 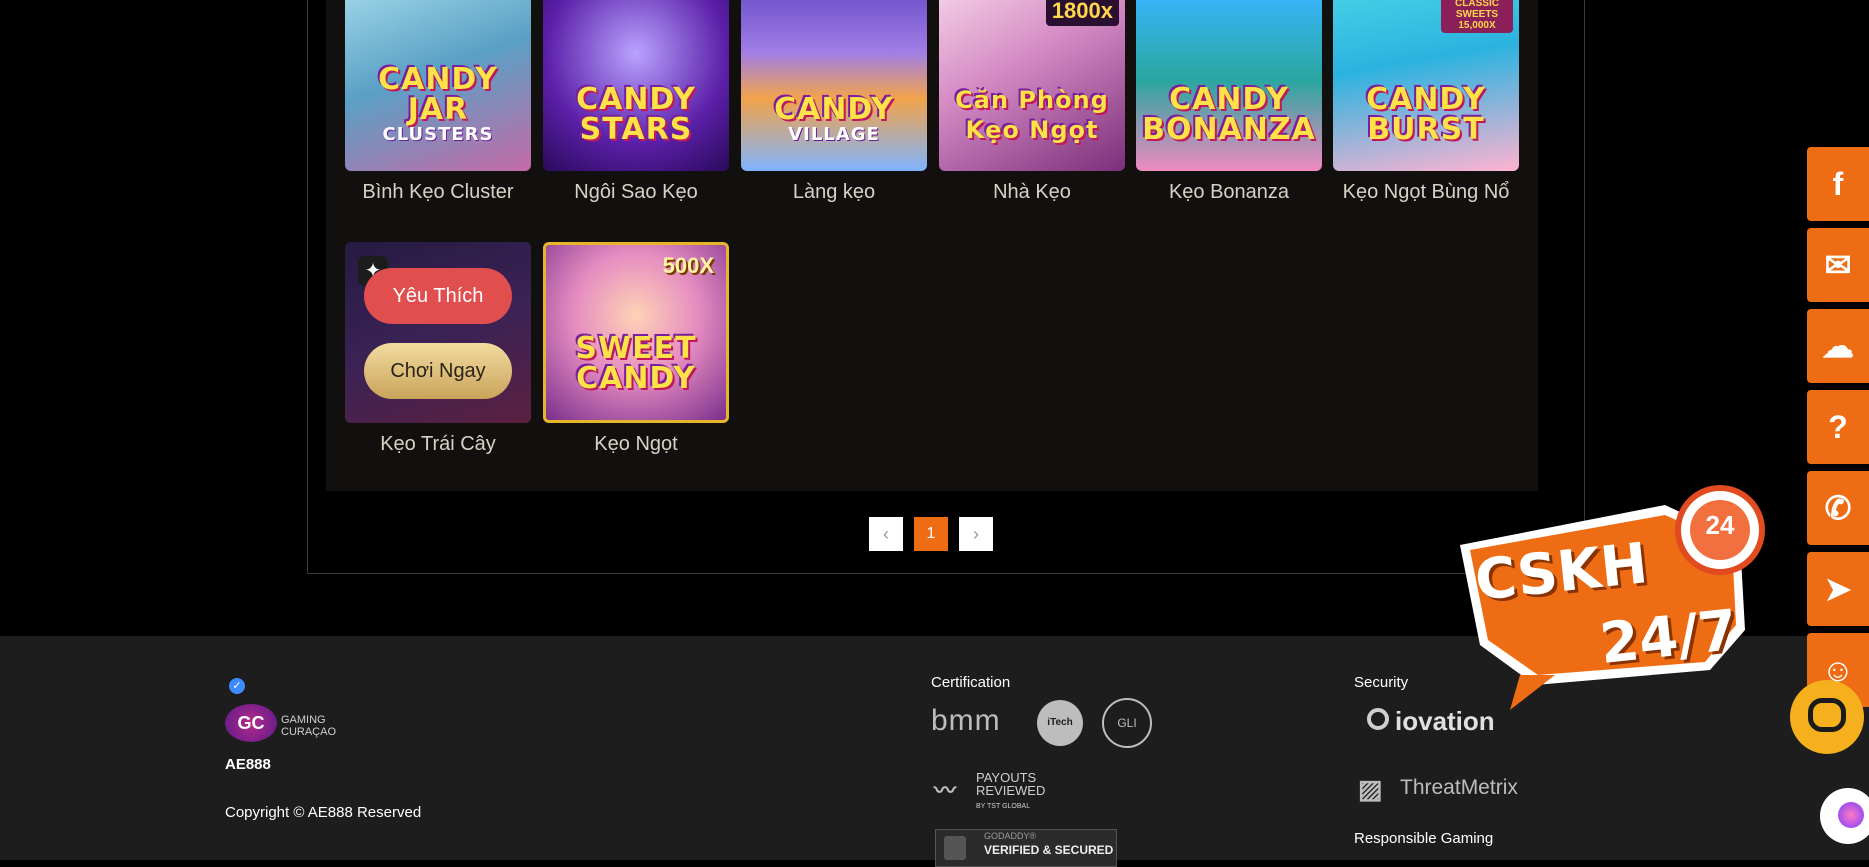 I want to click on verified-icon: ✓, so click(x=237, y=686).